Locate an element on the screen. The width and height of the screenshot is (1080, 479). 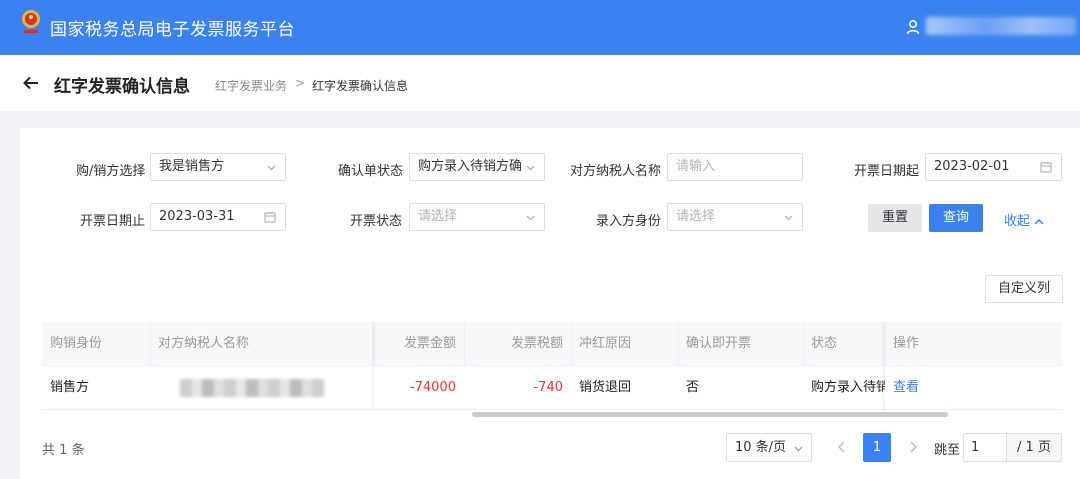
column-header-identity: 购销身份 is located at coordinates (76, 343).